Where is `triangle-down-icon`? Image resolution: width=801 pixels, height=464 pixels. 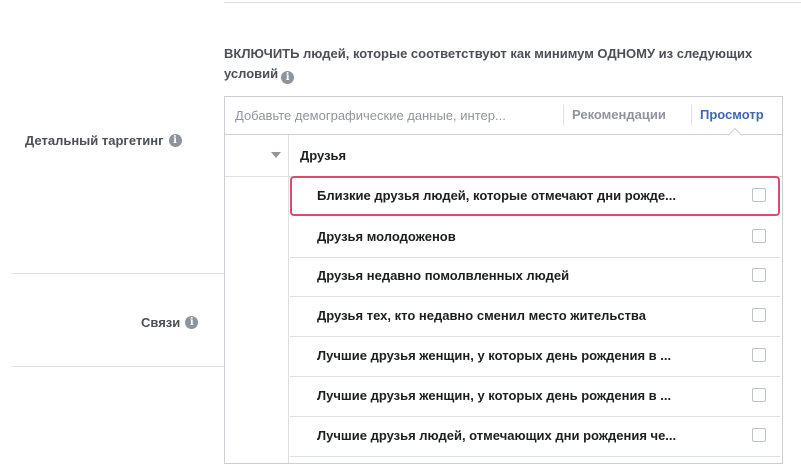 triangle-down-icon is located at coordinates (276, 155).